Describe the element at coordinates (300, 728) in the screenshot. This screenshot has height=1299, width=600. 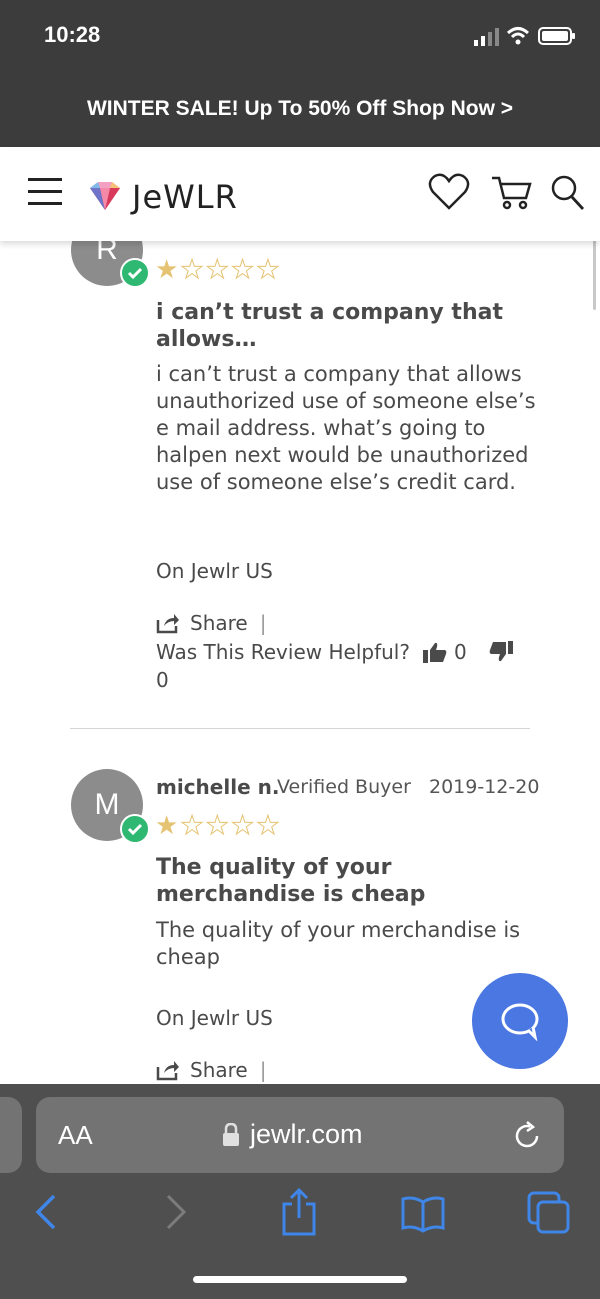
I see `review-divider` at that location.